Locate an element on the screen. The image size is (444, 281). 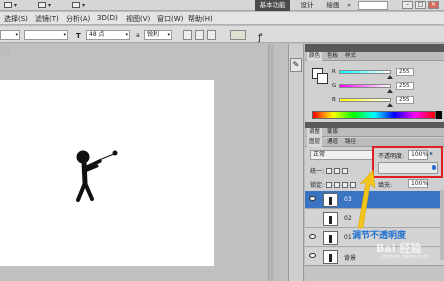
font-size-icon: T is located at coordinates (78, 36).